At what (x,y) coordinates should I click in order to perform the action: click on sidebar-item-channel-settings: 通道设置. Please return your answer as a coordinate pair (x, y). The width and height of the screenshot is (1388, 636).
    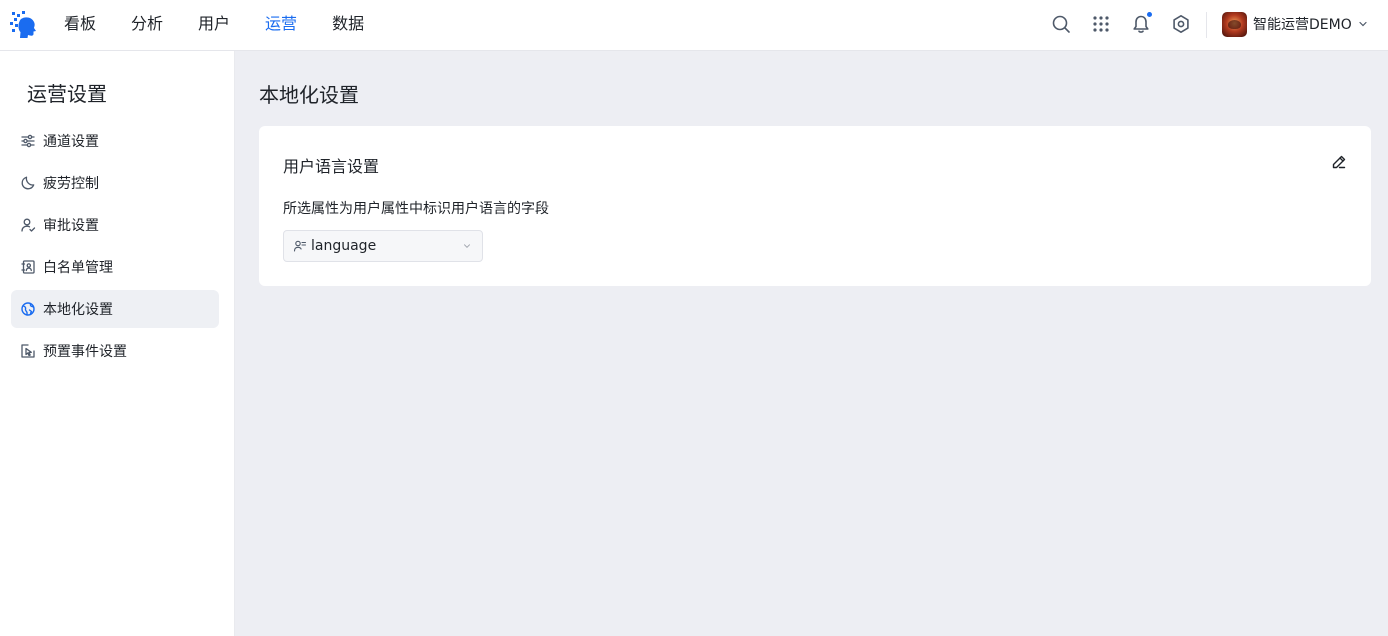
    Looking at the image, I should click on (115, 141).